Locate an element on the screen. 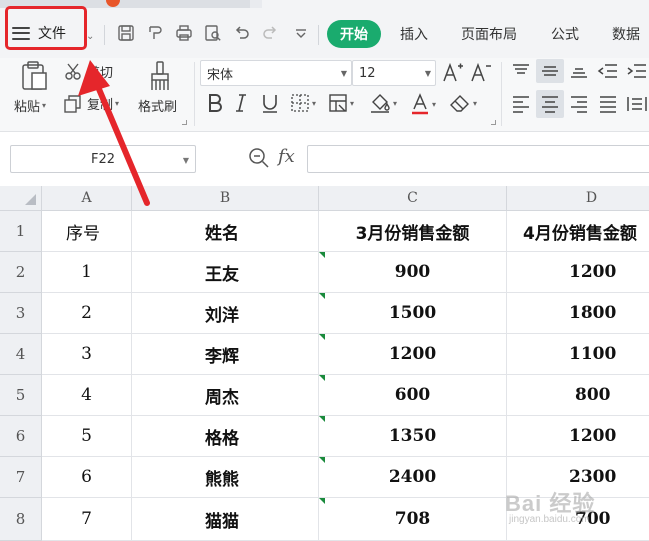 This screenshot has width=649, height=541. cut-button: 剪切 is located at coordinates (88, 71).